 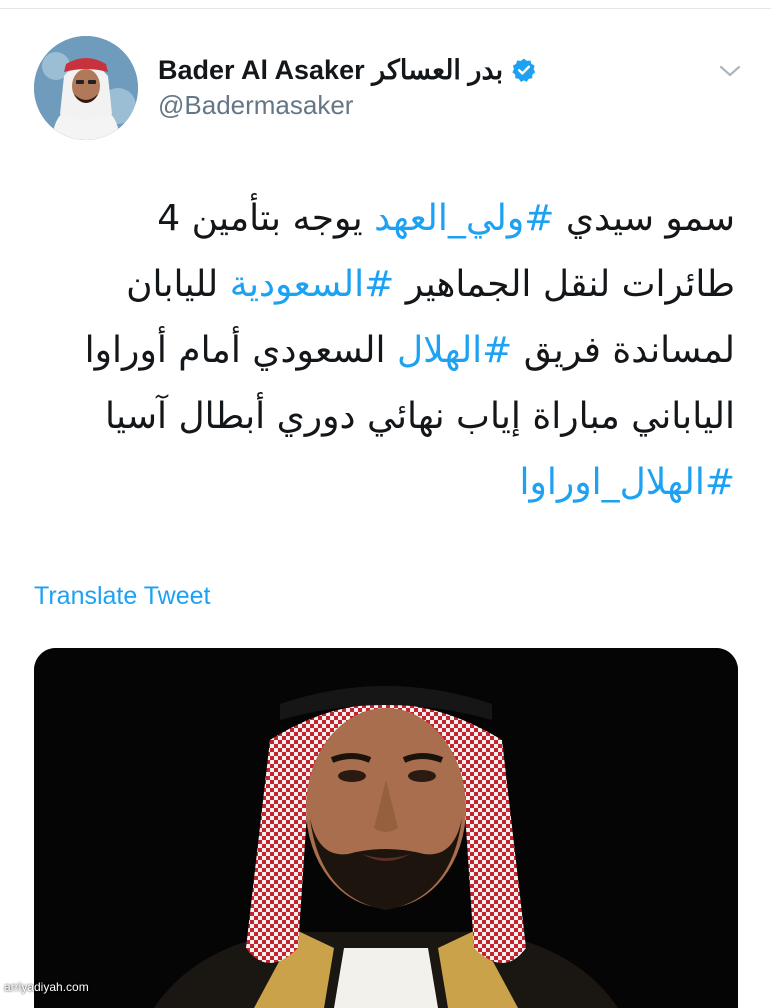 What do you see at coordinates (240, 350) in the screenshot?
I see `tweet-text-segment: السعودي أمام أوراوا` at bounding box center [240, 350].